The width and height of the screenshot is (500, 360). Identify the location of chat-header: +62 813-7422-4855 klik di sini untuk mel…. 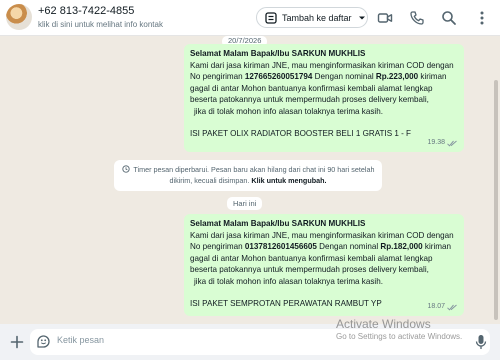
(250, 18).